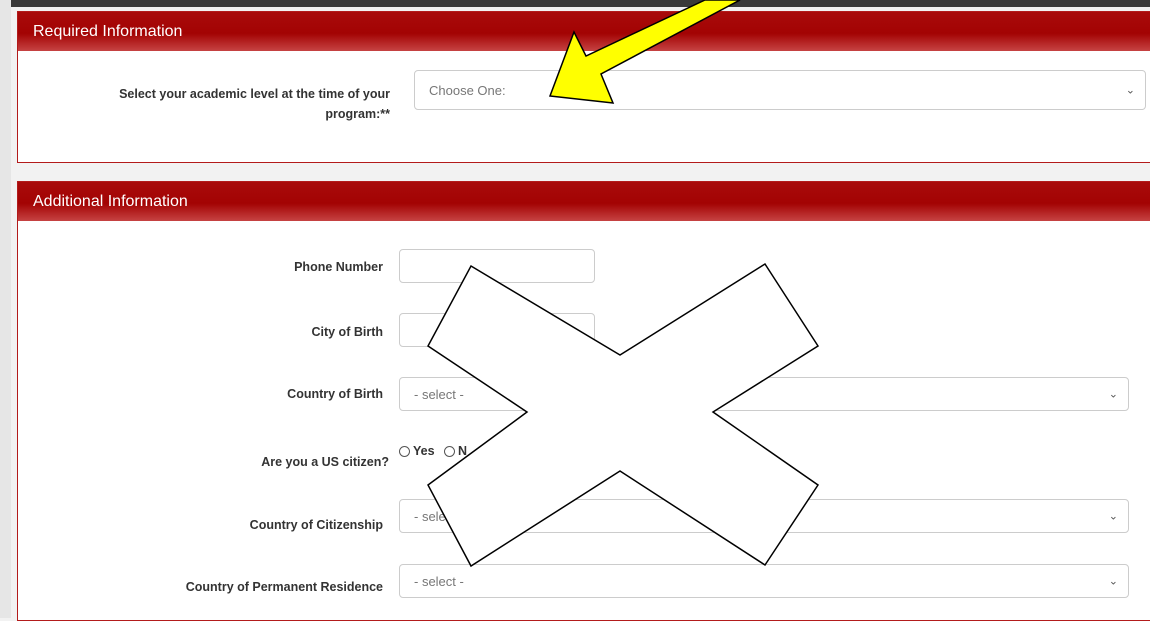  Describe the element at coordinates (338, 267) in the screenshot. I see `phone-number-label: Phone Number` at that location.